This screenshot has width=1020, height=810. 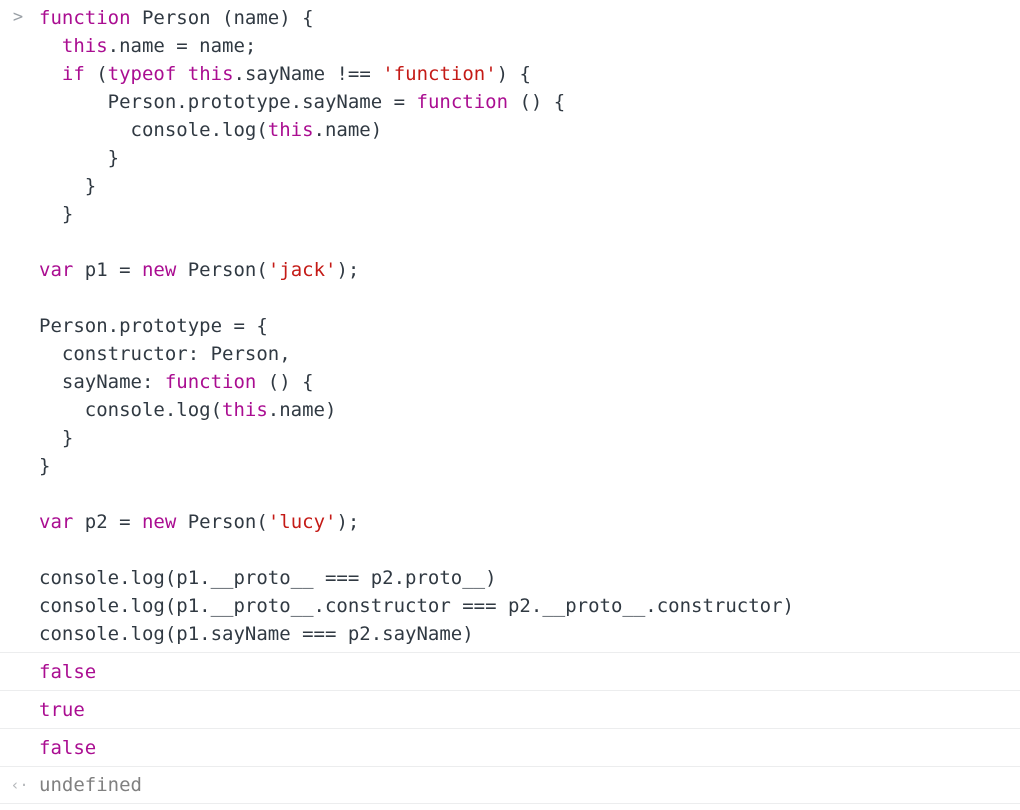 What do you see at coordinates (182, 46) in the screenshot?
I see `code-token: .name = name;` at bounding box center [182, 46].